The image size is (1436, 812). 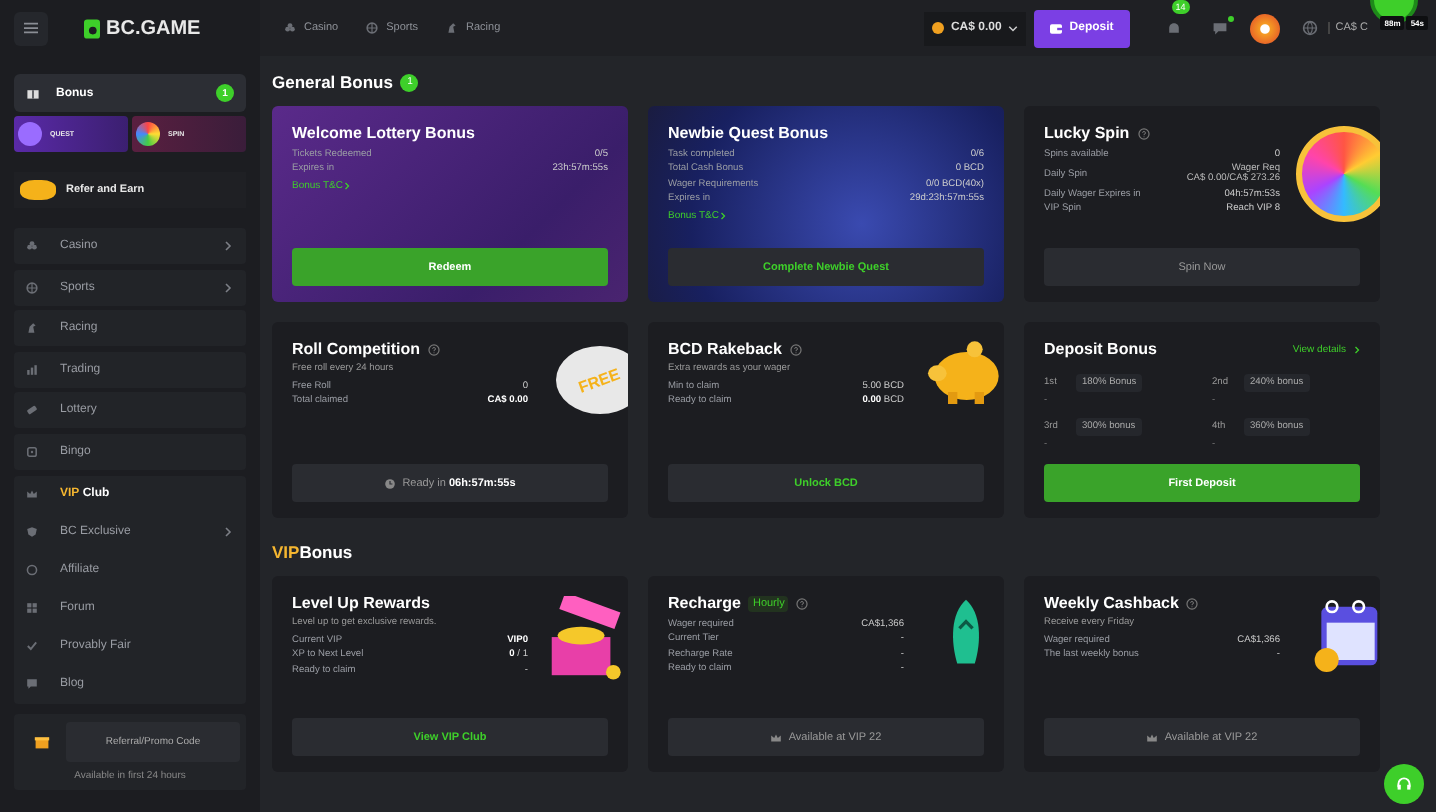 I want to click on bell-icon, so click(x=1173, y=28).